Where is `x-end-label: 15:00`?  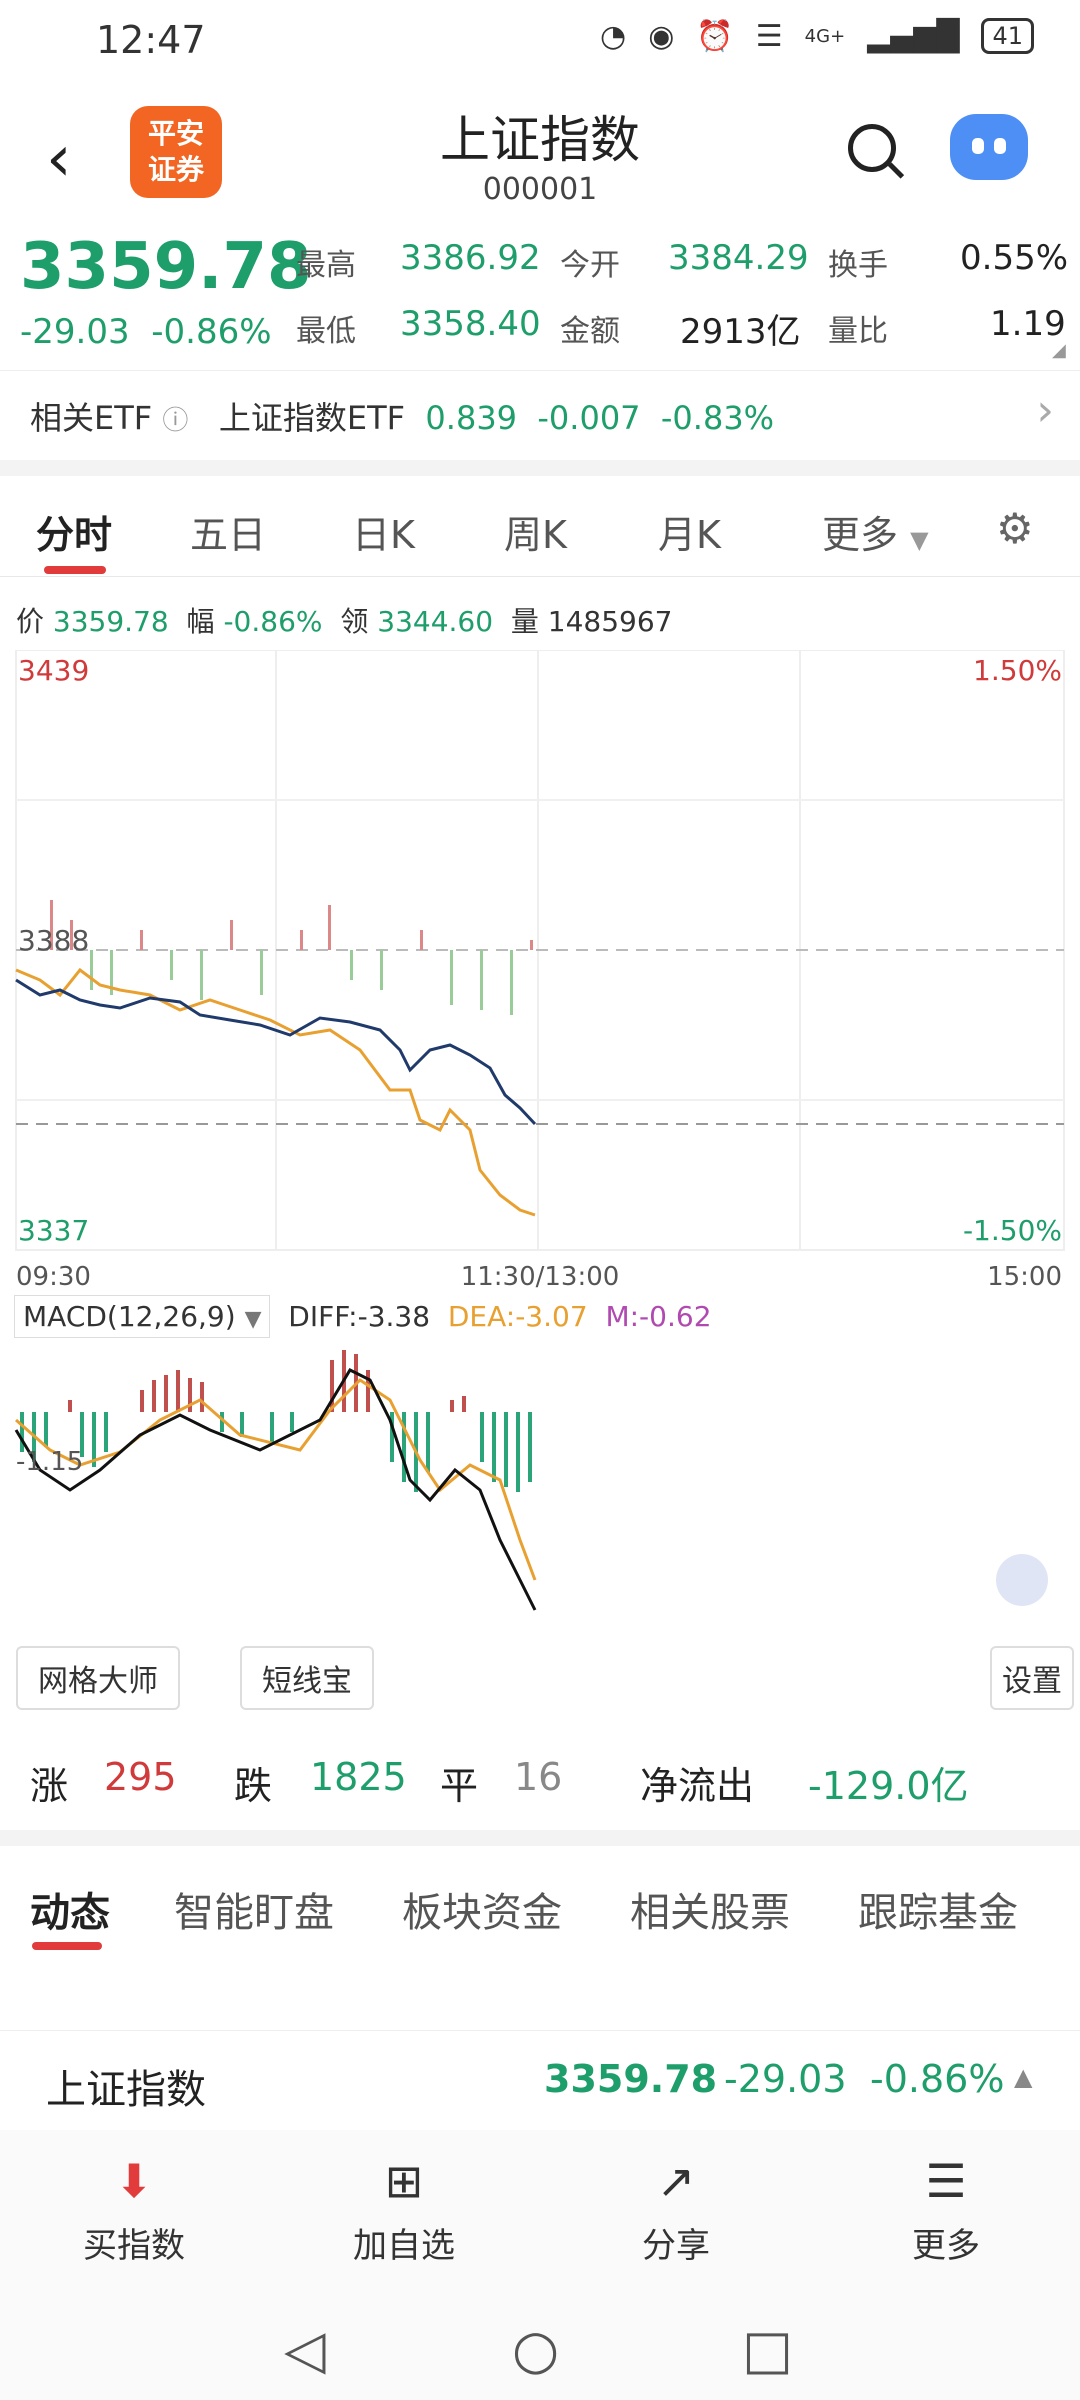 x-end-label: 15:00 is located at coordinates (1024, 1277).